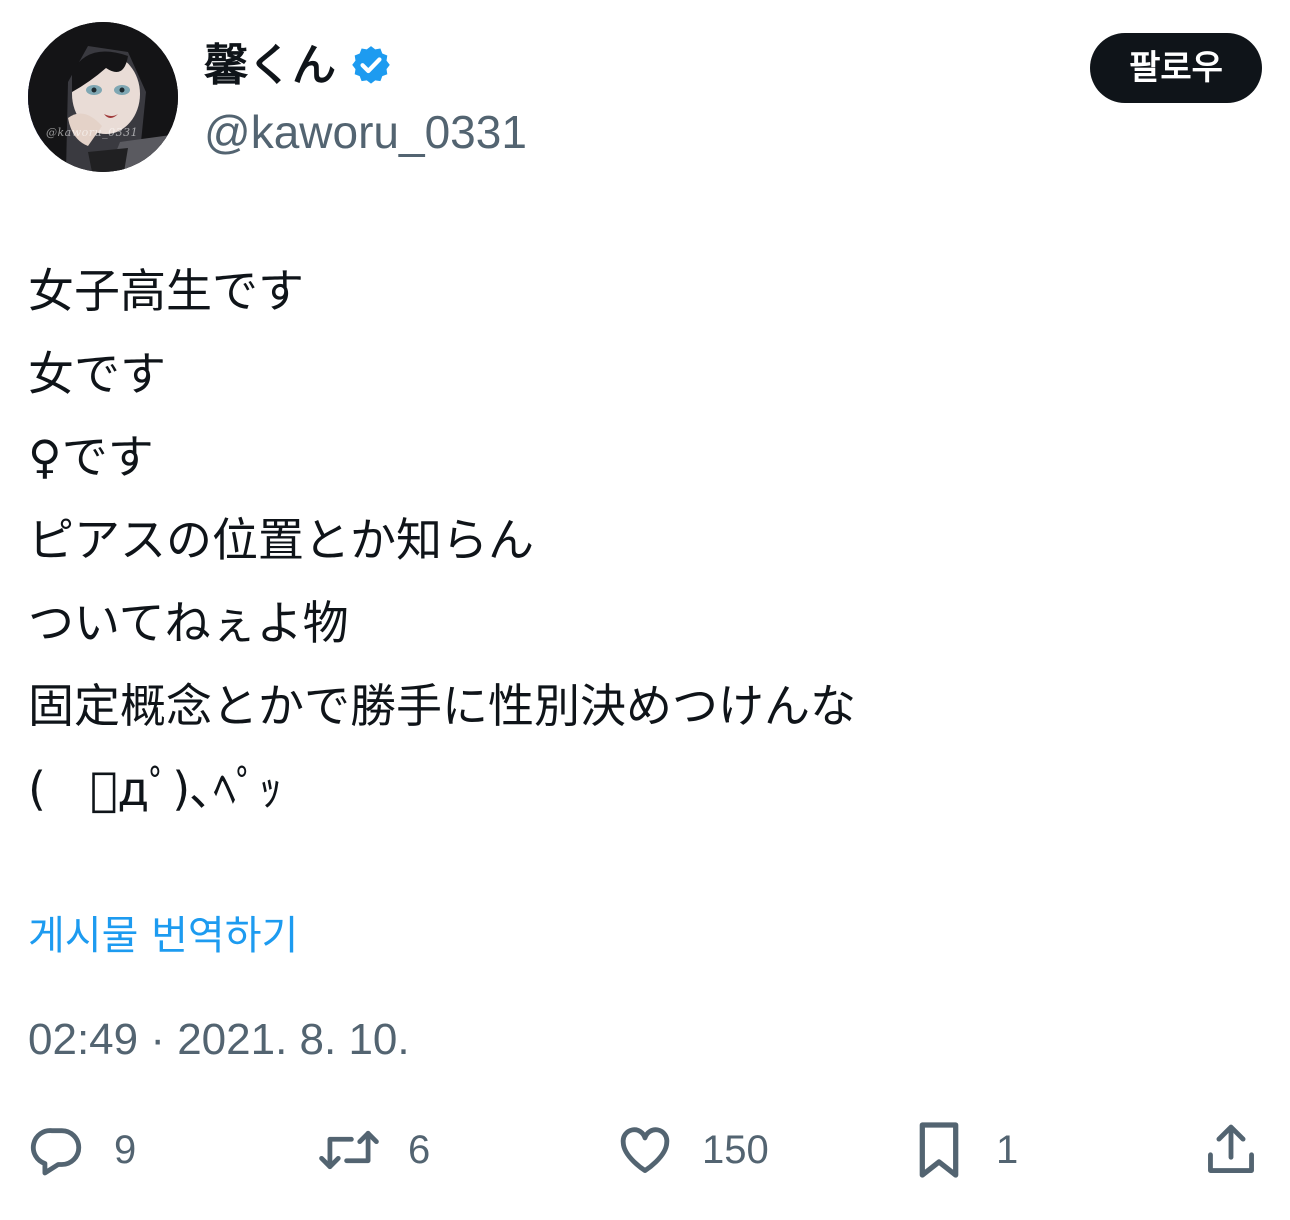  What do you see at coordinates (1176, 68) in the screenshot?
I see `follow-button: 팔로우` at bounding box center [1176, 68].